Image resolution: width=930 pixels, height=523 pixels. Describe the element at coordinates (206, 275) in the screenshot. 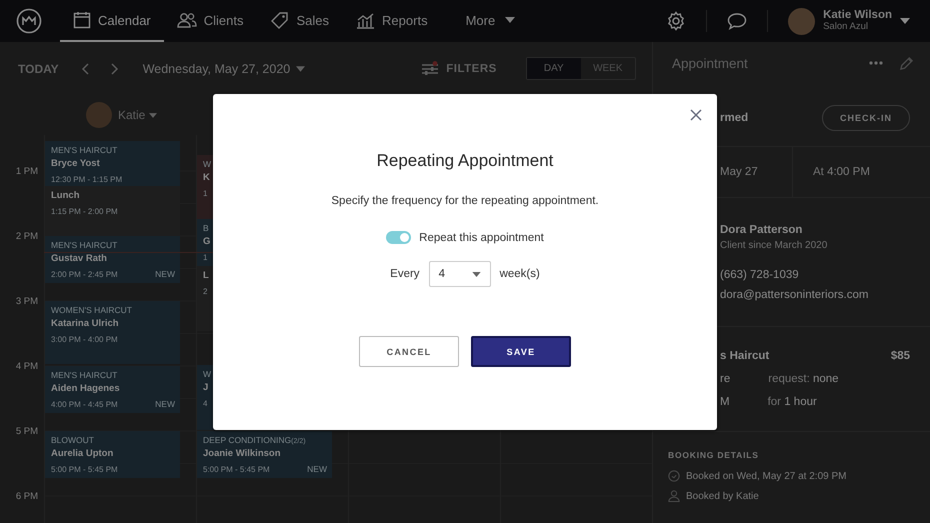

I see `client-name: L` at that location.